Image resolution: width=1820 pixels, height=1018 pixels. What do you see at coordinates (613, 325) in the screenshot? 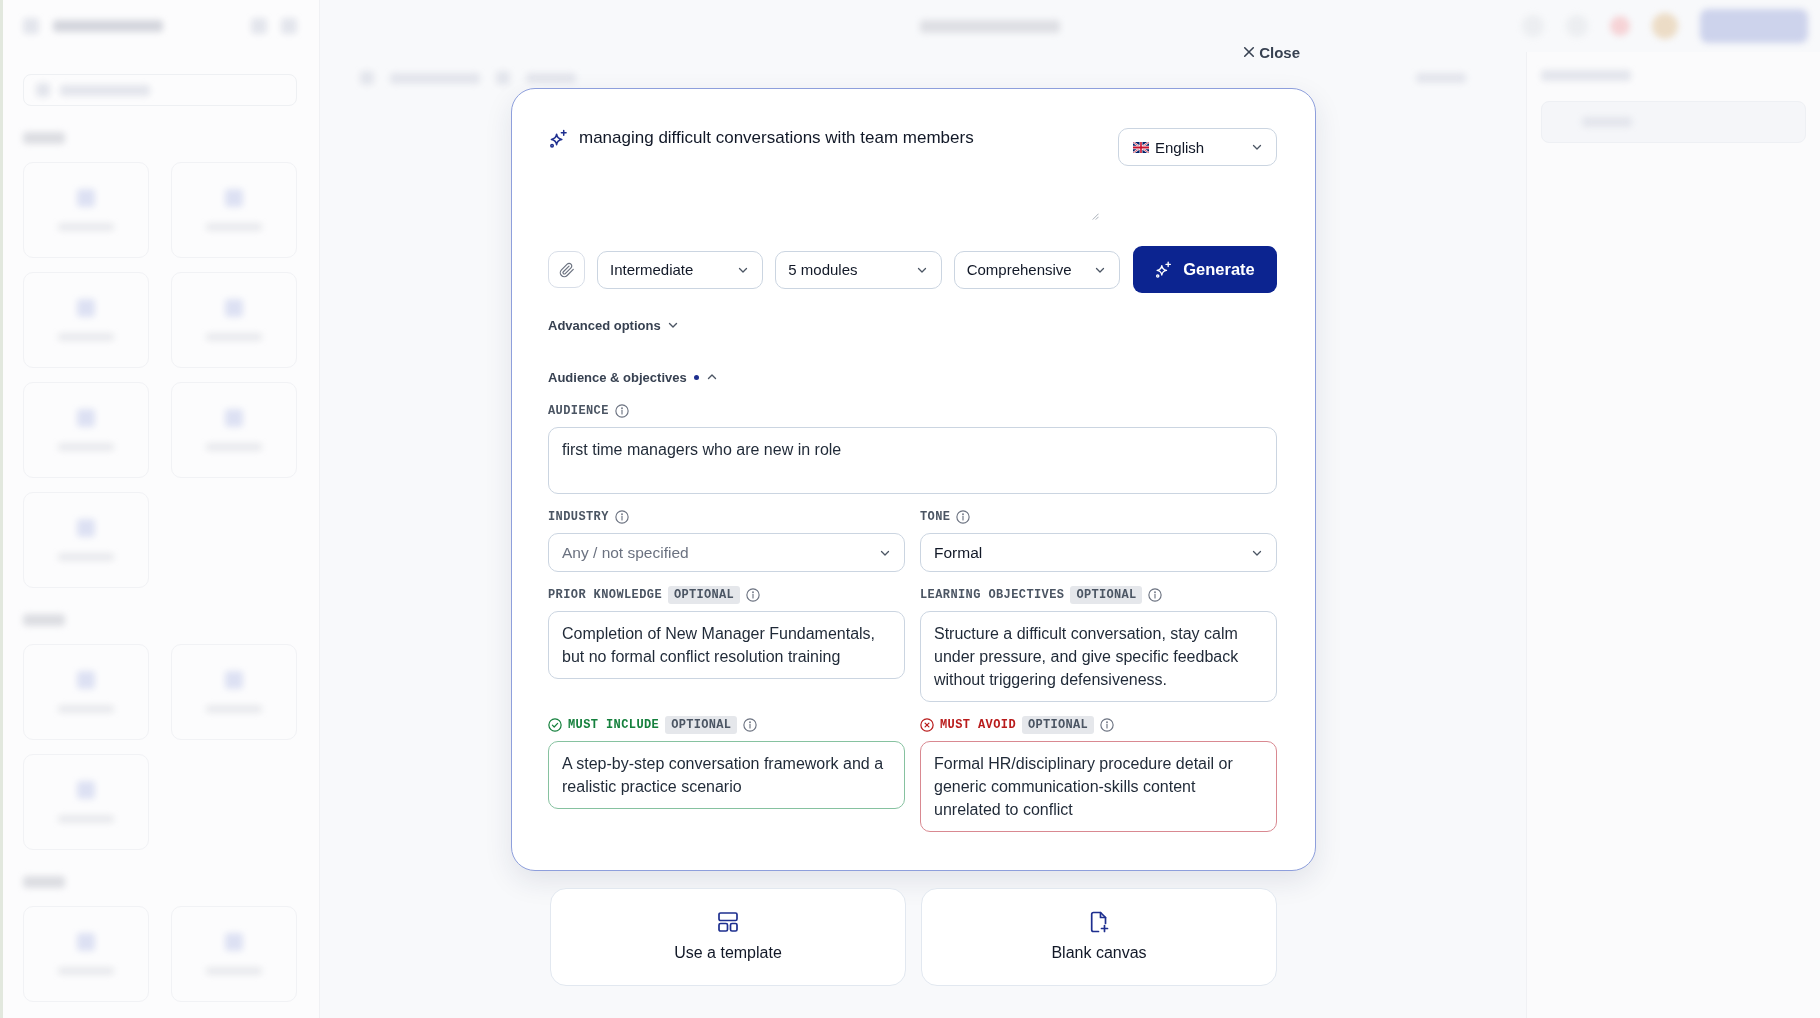
I see `advanced-options-toggle: Advanced options` at bounding box center [613, 325].